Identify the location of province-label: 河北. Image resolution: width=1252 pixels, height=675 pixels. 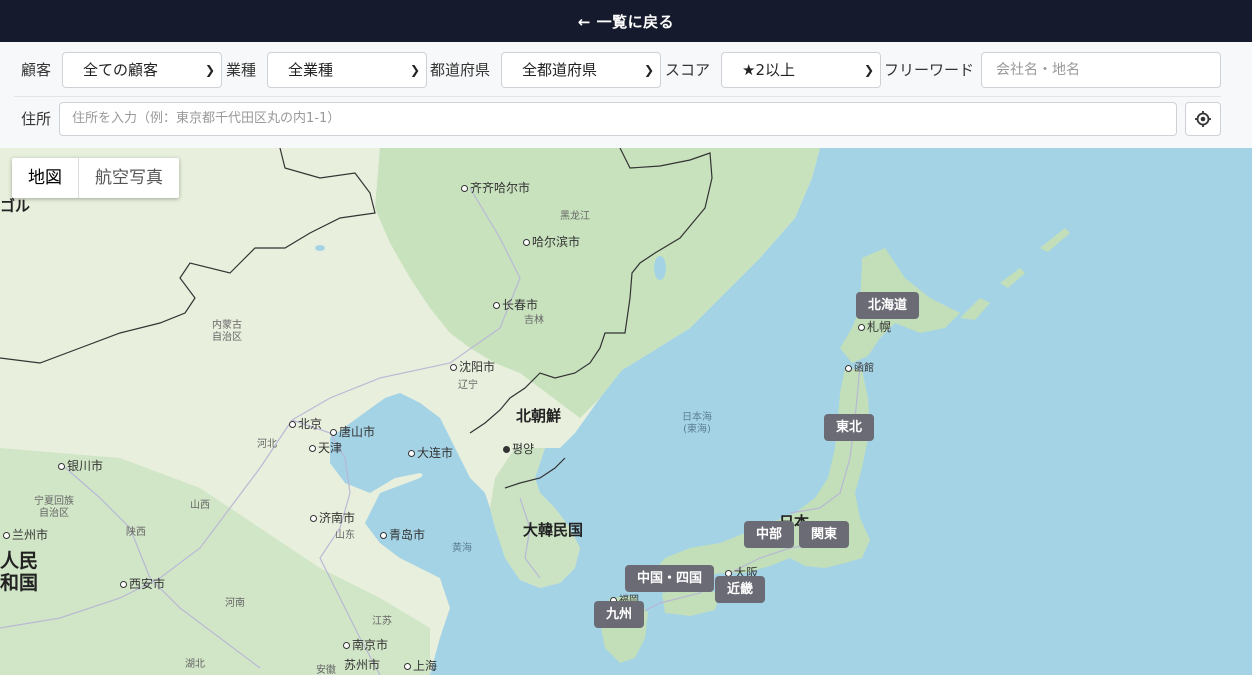
(267, 444).